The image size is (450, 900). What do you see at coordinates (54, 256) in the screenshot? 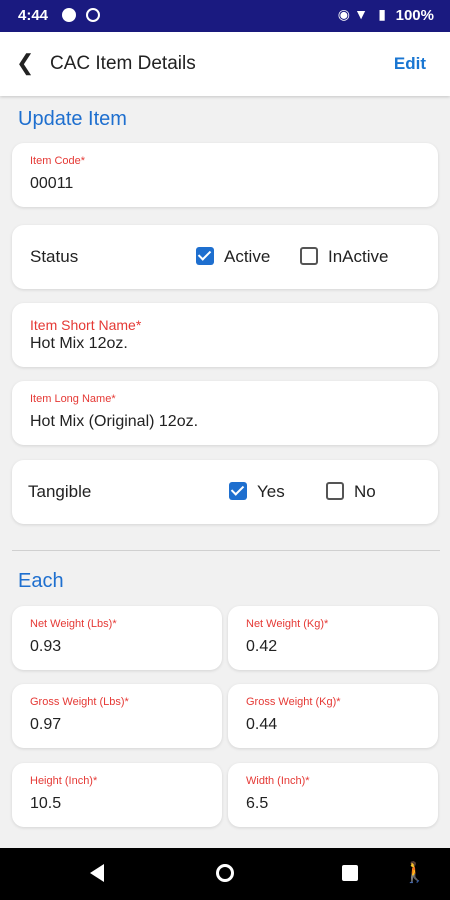
I see `status-label: Status` at bounding box center [54, 256].